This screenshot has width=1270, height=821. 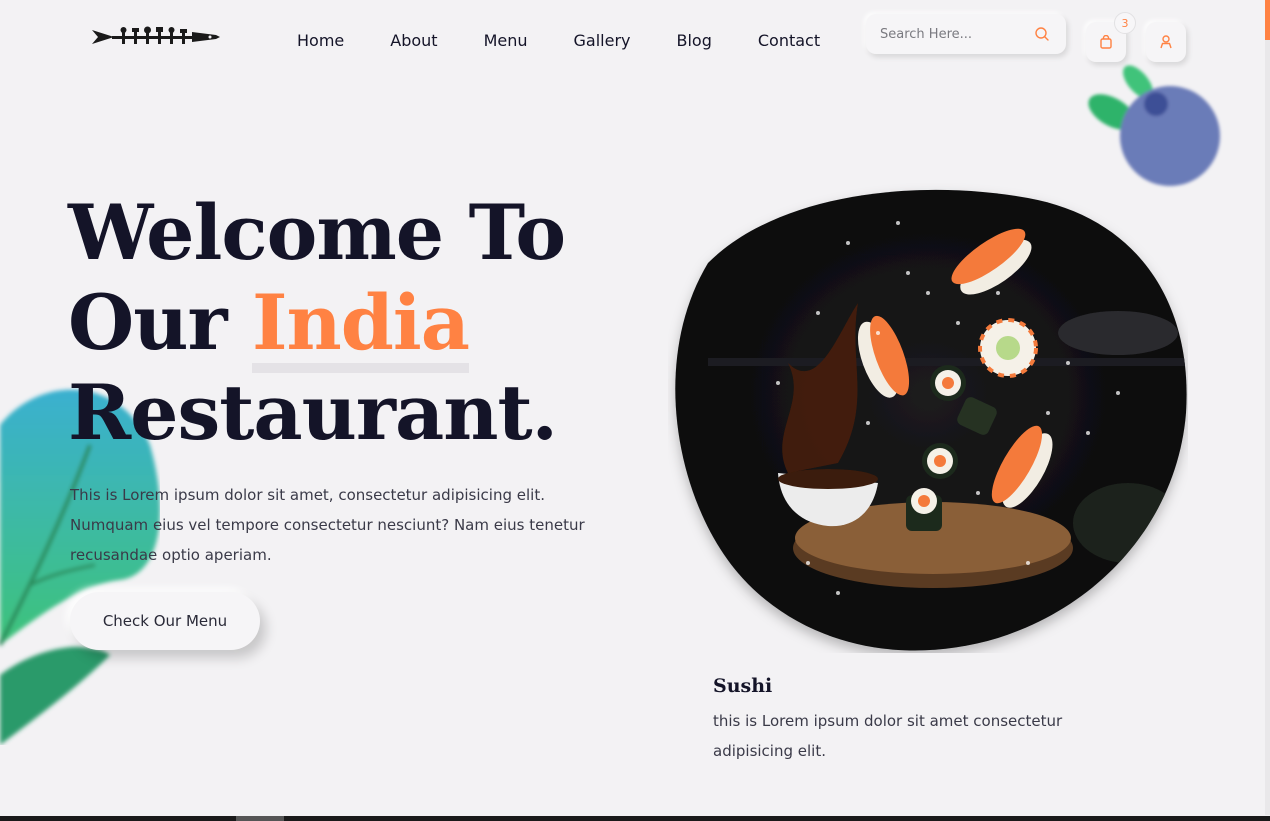 What do you see at coordinates (506, 41) in the screenshot?
I see `nav-menu: Menu` at bounding box center [506, 41].